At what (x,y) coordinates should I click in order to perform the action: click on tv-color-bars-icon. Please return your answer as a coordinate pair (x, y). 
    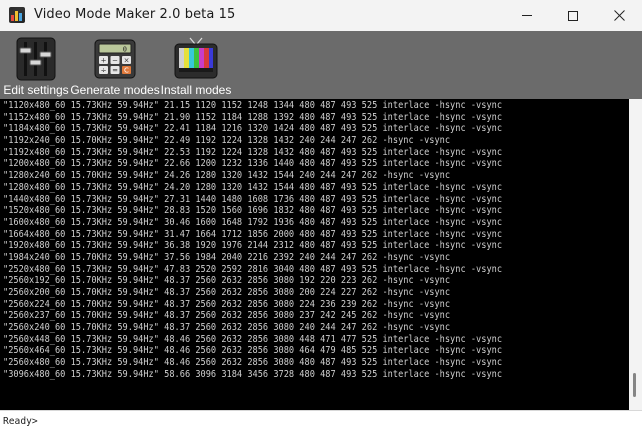
    Looking at the image, I should click on (196, 59).